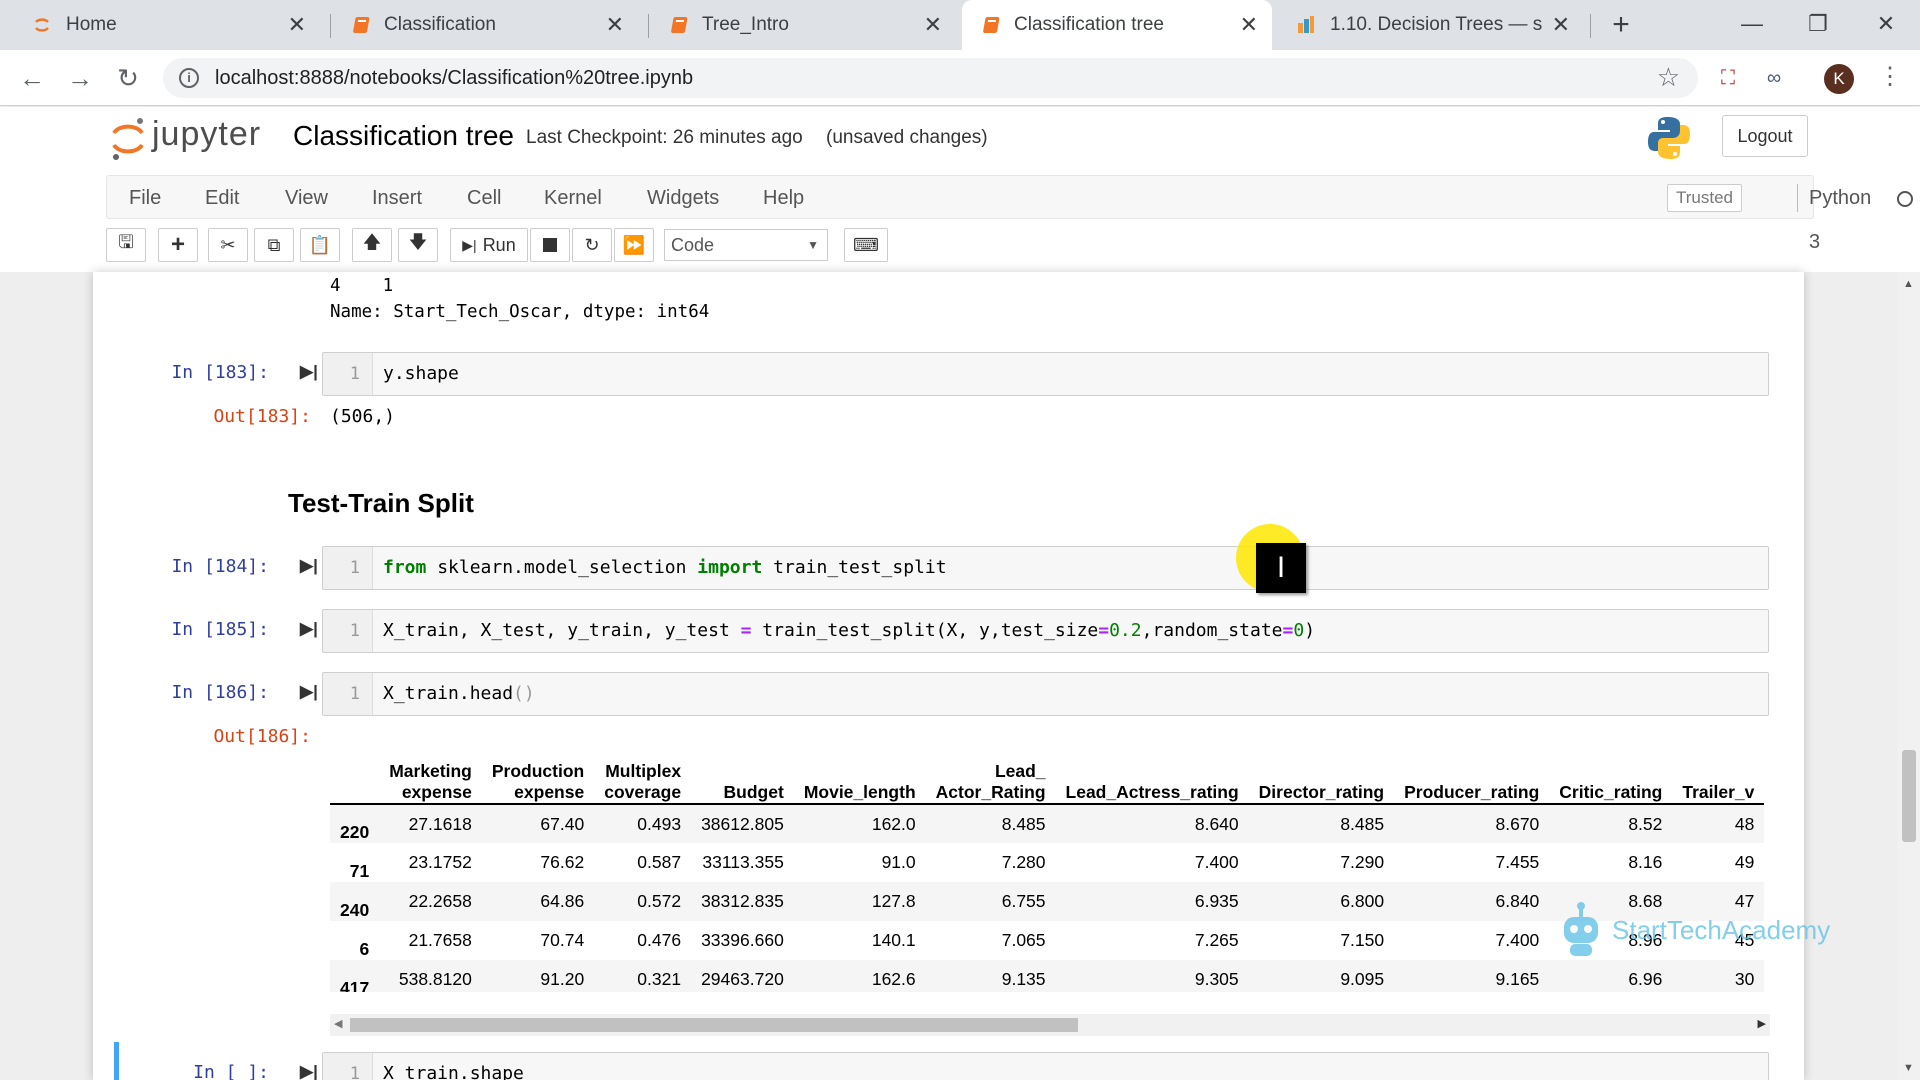 Image resolution: width=1920 pixels, height=1080 pixels. I want to click on column-header: Multiplex coverage, so click(643, 781).